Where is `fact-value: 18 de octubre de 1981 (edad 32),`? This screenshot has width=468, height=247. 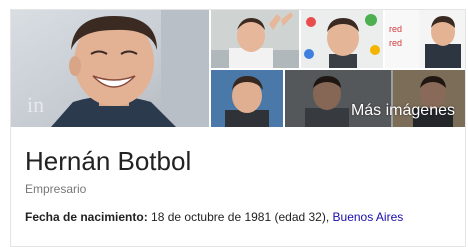 fact-value: 18 de octubre de 1981 (edad 32), is located at coordinates (240, 217).